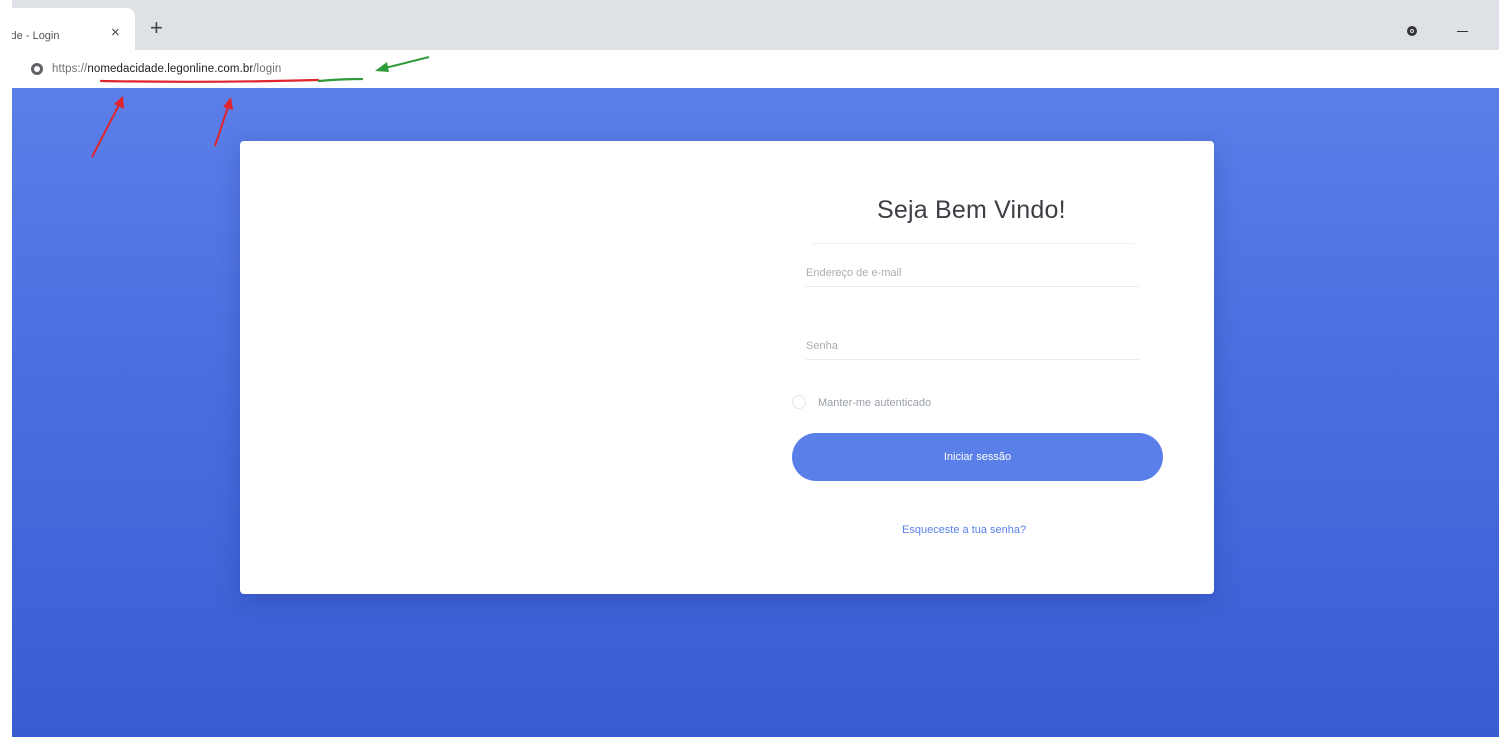  Describe the element at coordinates (170, 69) in the screenshot. I see `url-host: nomedacidade.legonline.com.br` at that location.